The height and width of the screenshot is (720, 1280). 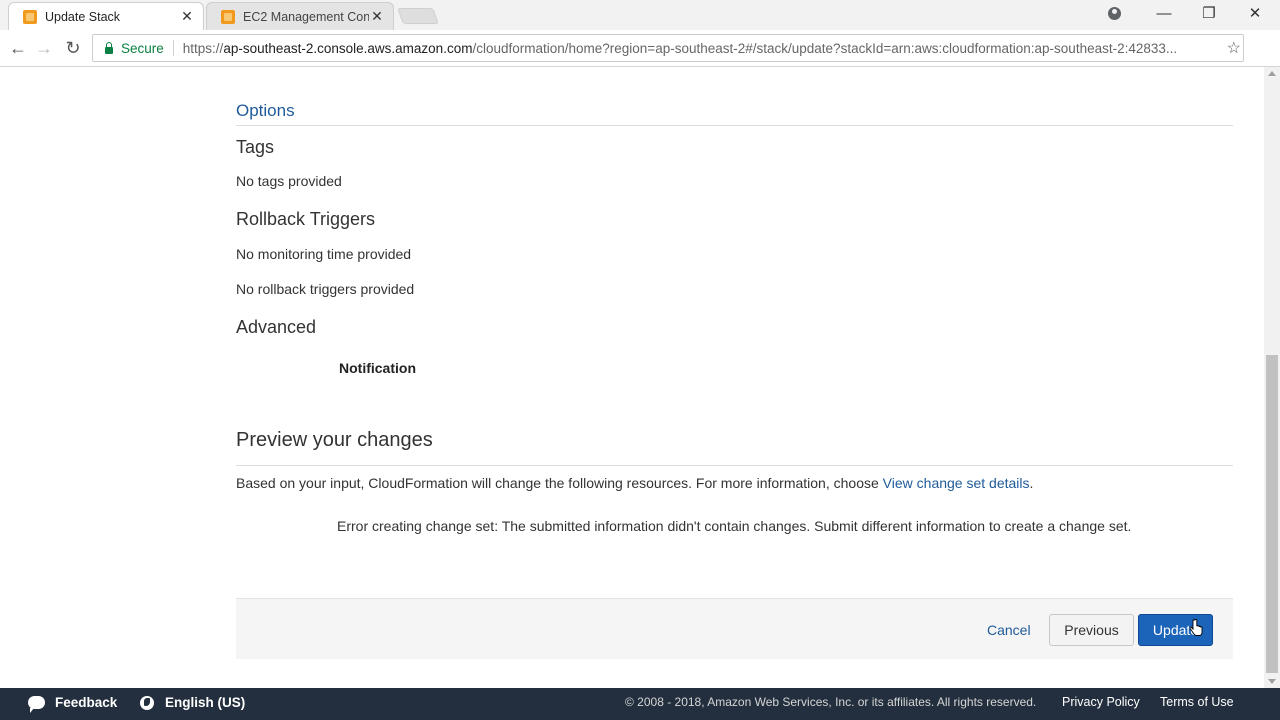 I want to click on wizard-actions-bar: Cancel Previous Update, so click(x=734, y=628).